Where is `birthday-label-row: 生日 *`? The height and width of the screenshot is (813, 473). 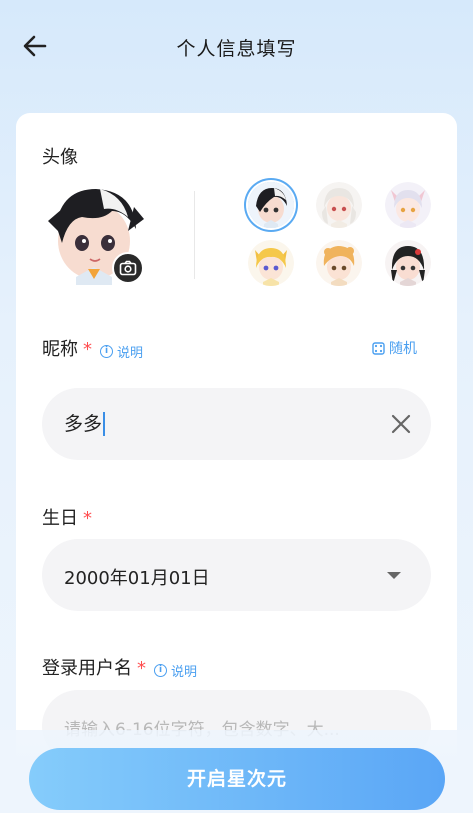 birthday-label-row: 生日 * is located at coordinates (67, 517).